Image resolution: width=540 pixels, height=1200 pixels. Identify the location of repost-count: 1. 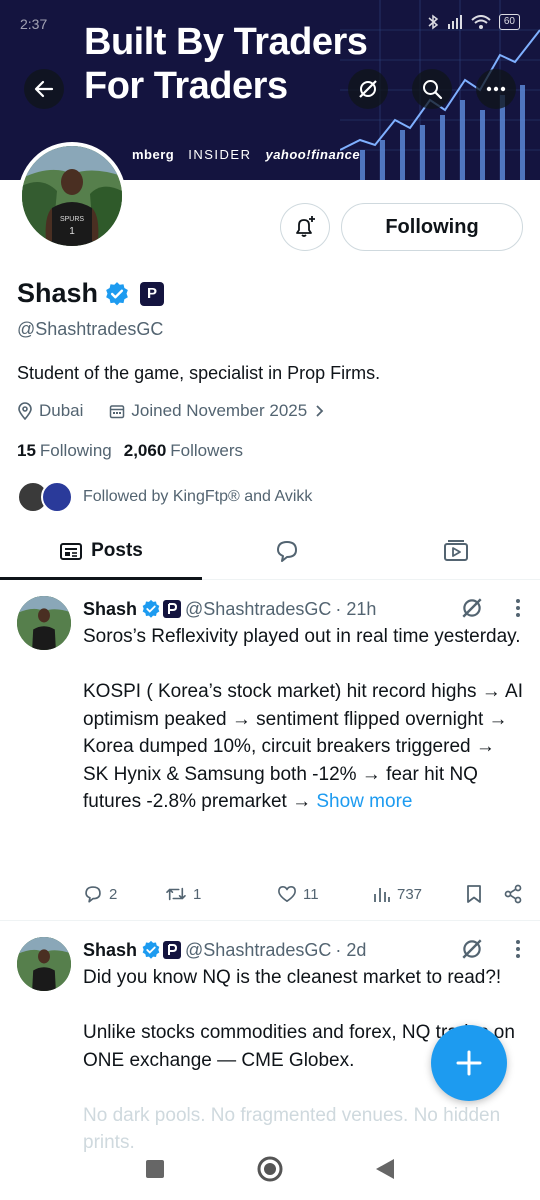
(197, 894).